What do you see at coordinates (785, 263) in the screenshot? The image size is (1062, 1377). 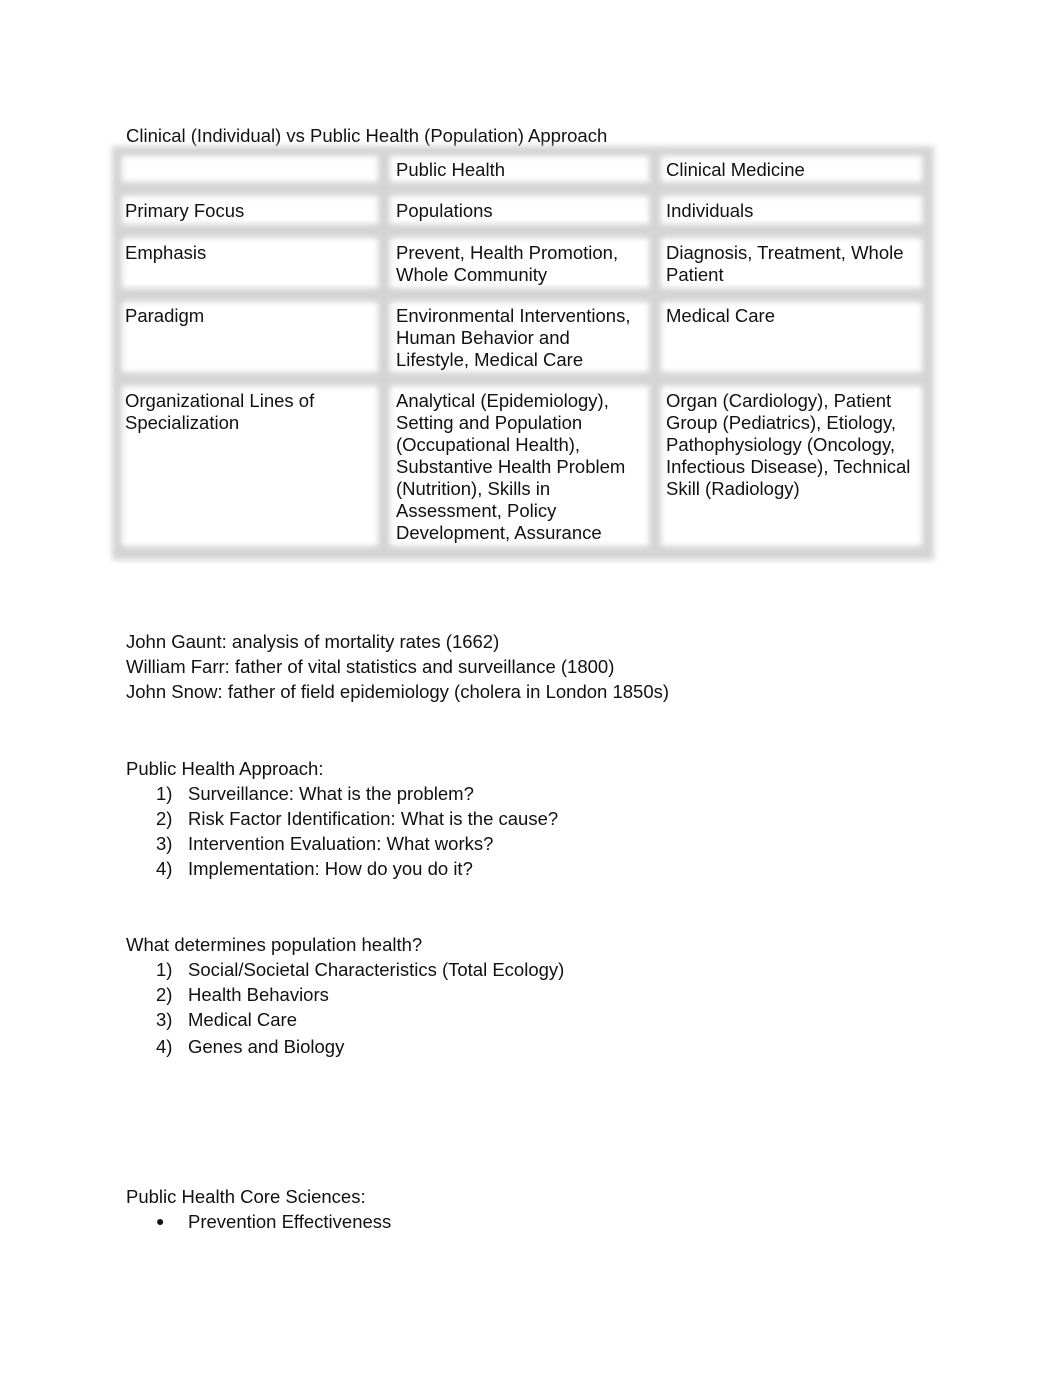 I see `cell-clinical: Diagnosis, Treatment, Whole Patient` at bounding box center [785, 263].